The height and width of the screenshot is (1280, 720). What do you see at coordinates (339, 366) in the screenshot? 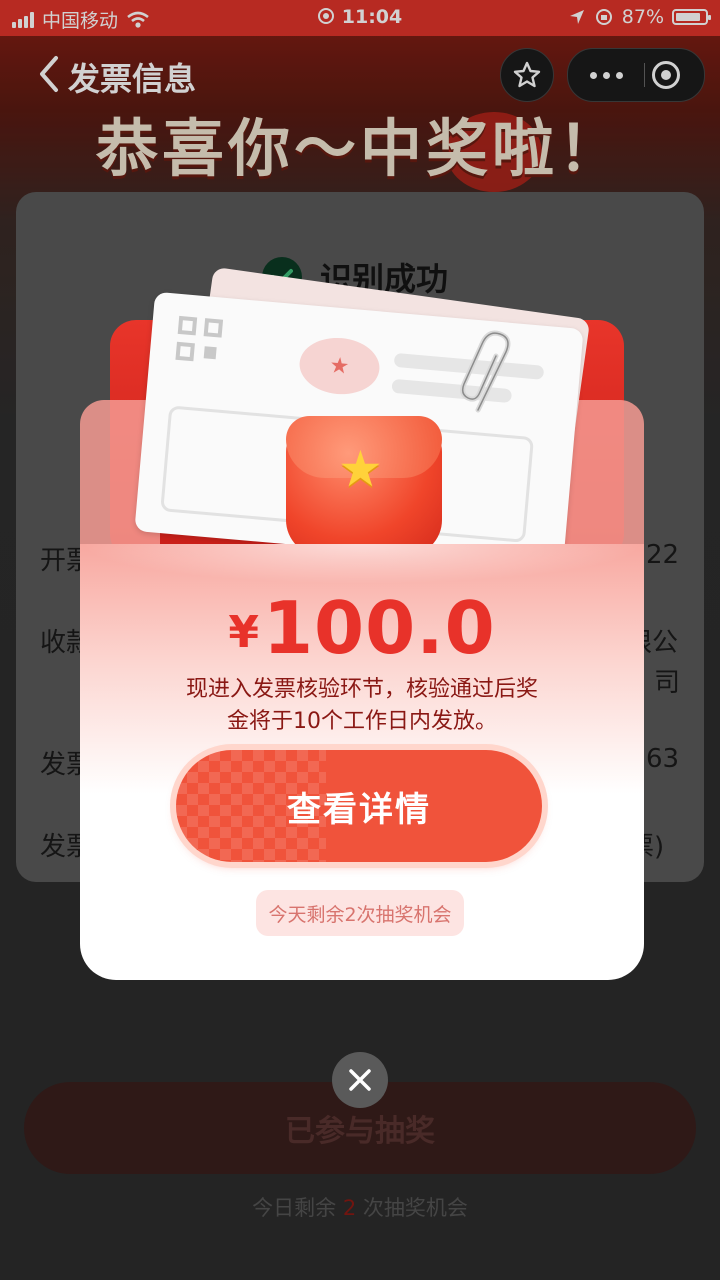
I see `stamp-icon: ★` at bounding box center [339, 366].